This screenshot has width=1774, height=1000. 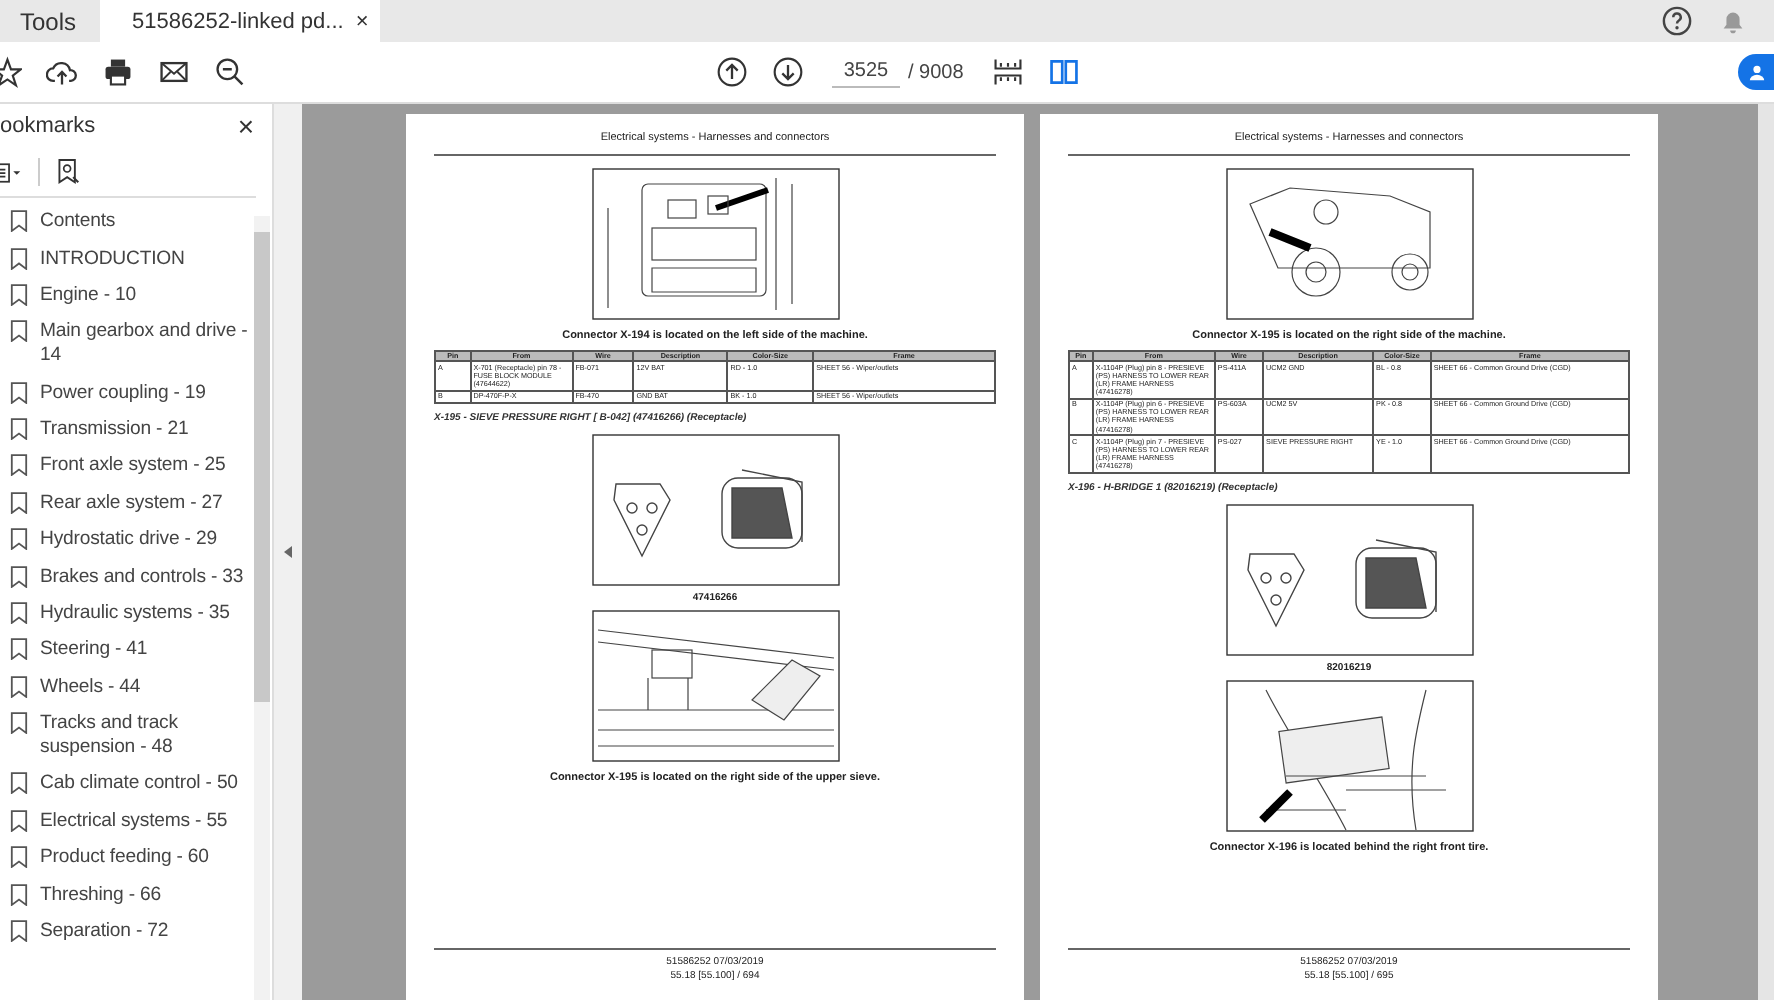 I want to click on bookmark-item: Hydrostatic drive - 29, so click(x=128, y=540).